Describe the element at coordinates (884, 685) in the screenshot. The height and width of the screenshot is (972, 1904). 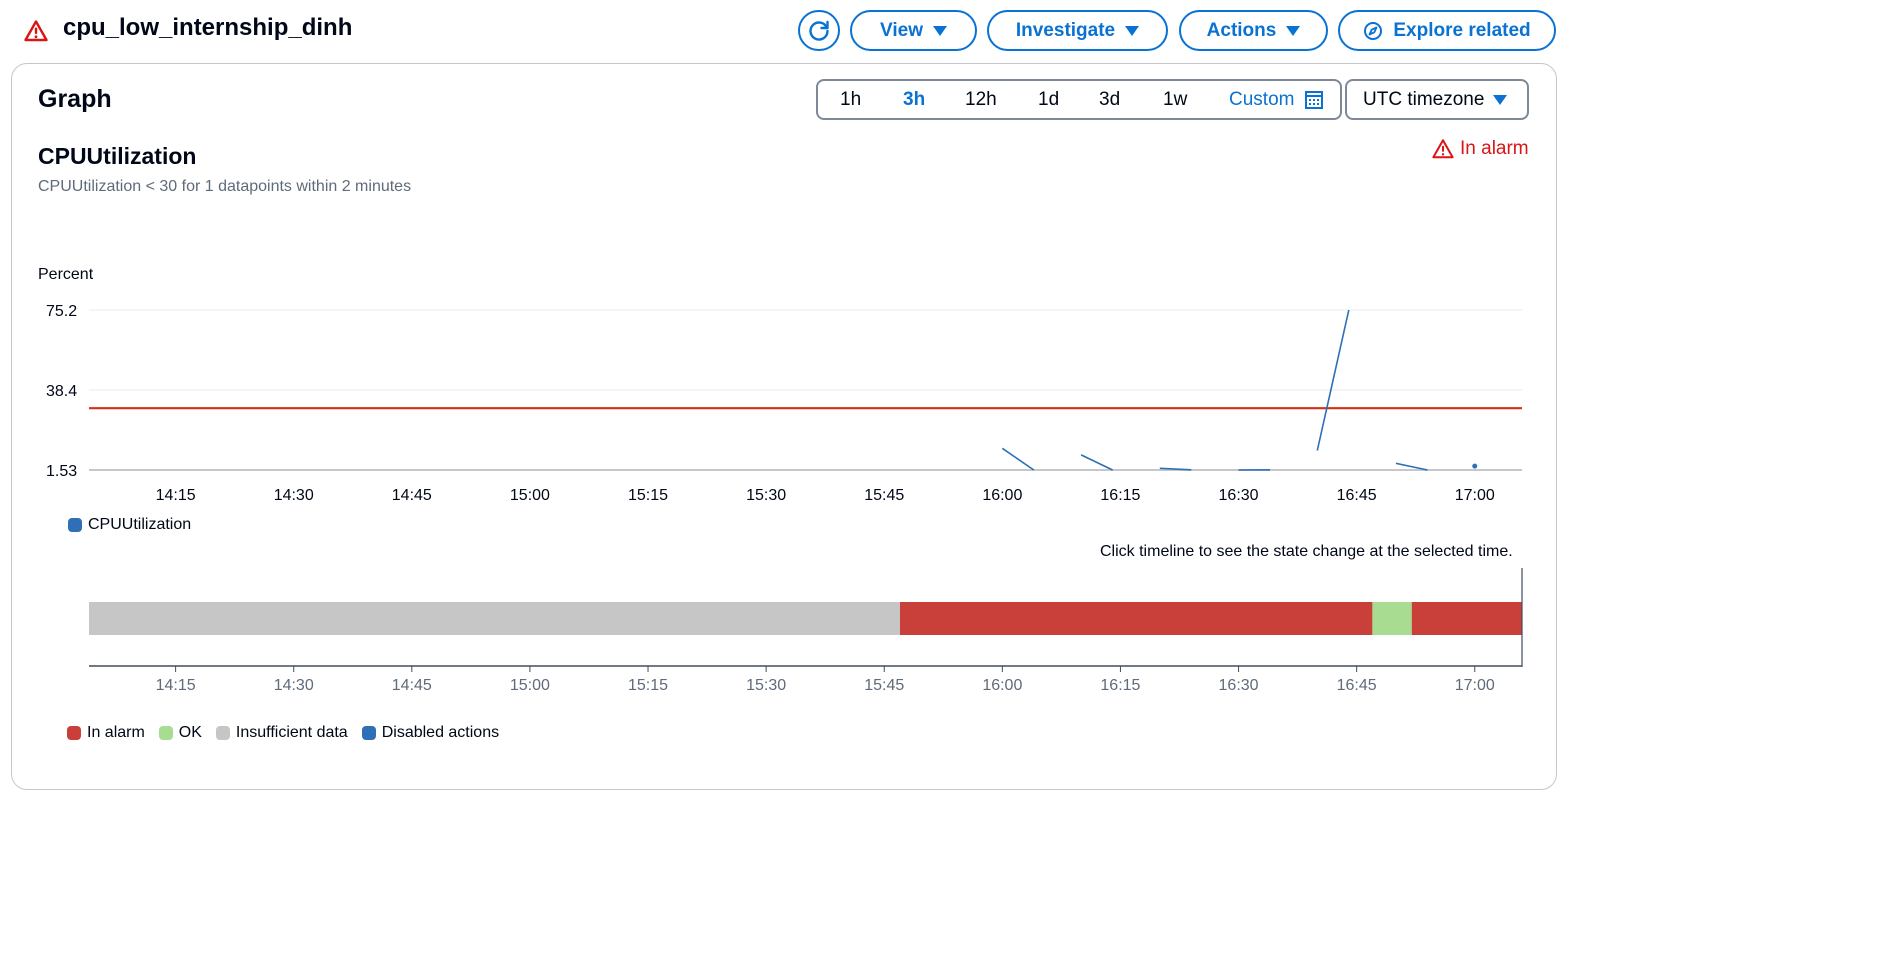
I see `timeline-tick-label: 15:45` at that location.